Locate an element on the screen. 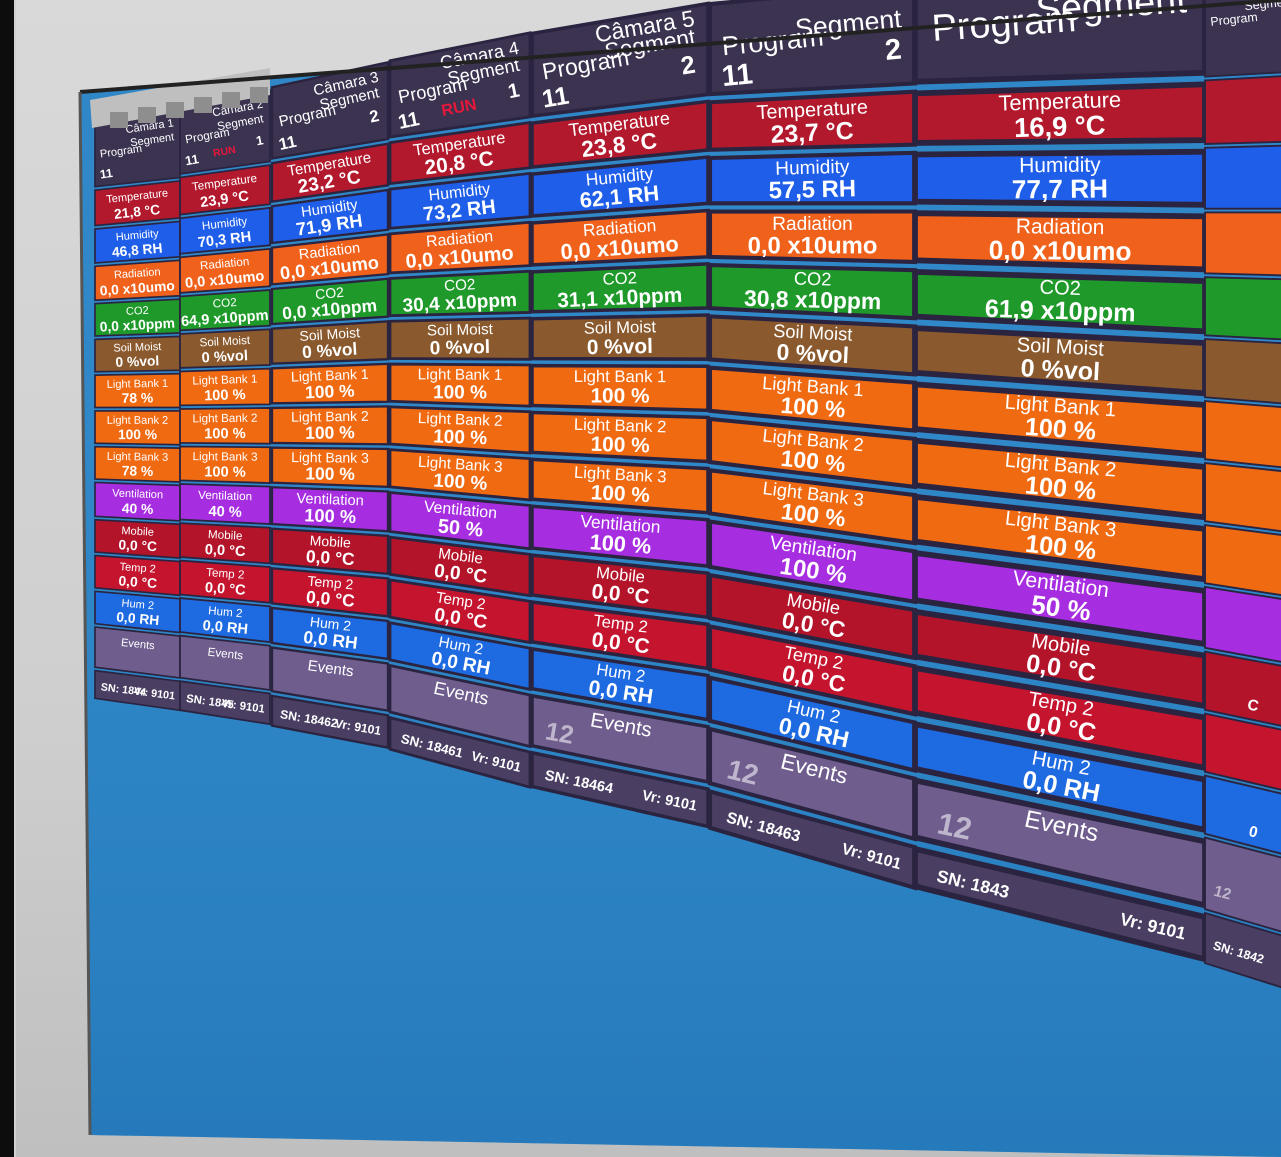  photo-left-edge is located at coordinates (7, 578).